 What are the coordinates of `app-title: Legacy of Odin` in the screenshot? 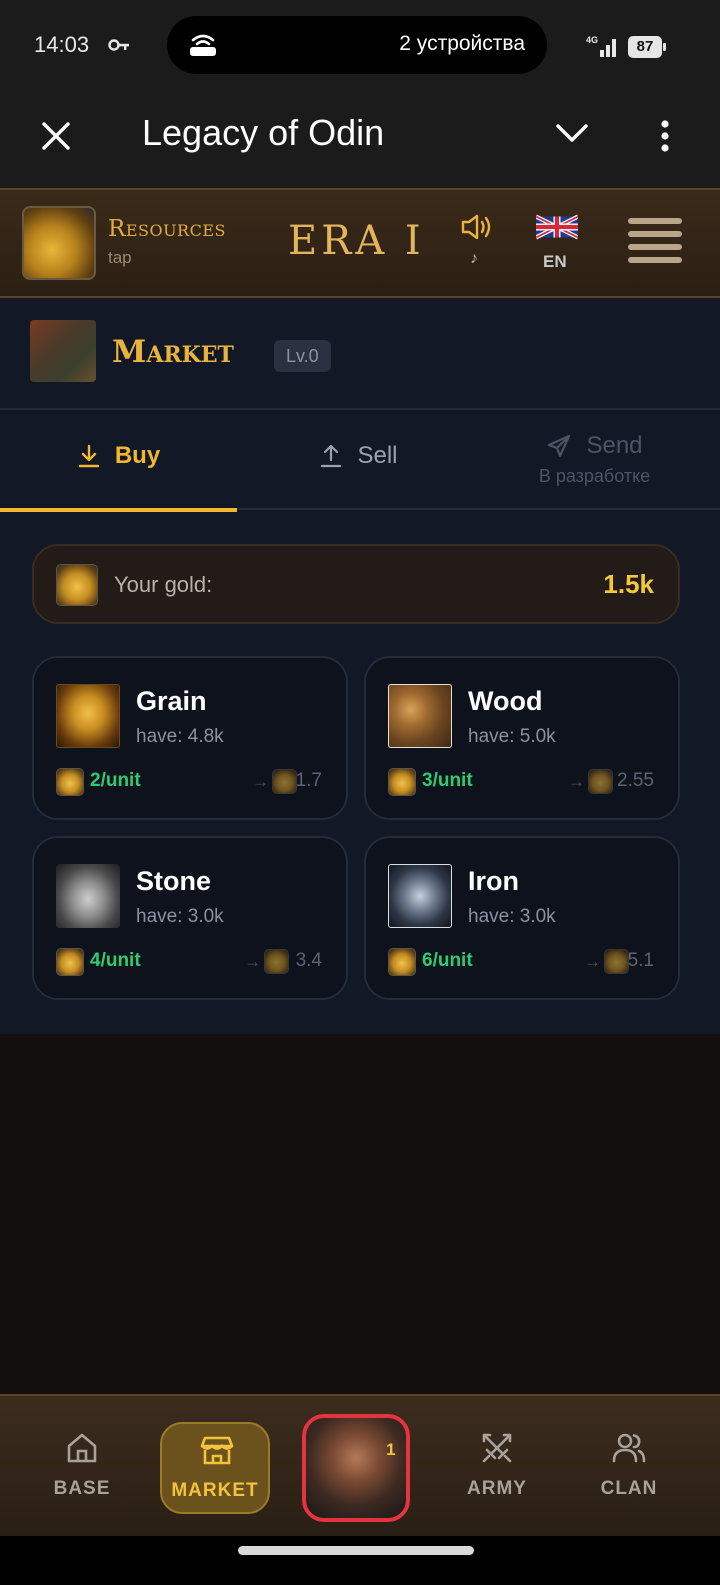 It's located at (263, 132).